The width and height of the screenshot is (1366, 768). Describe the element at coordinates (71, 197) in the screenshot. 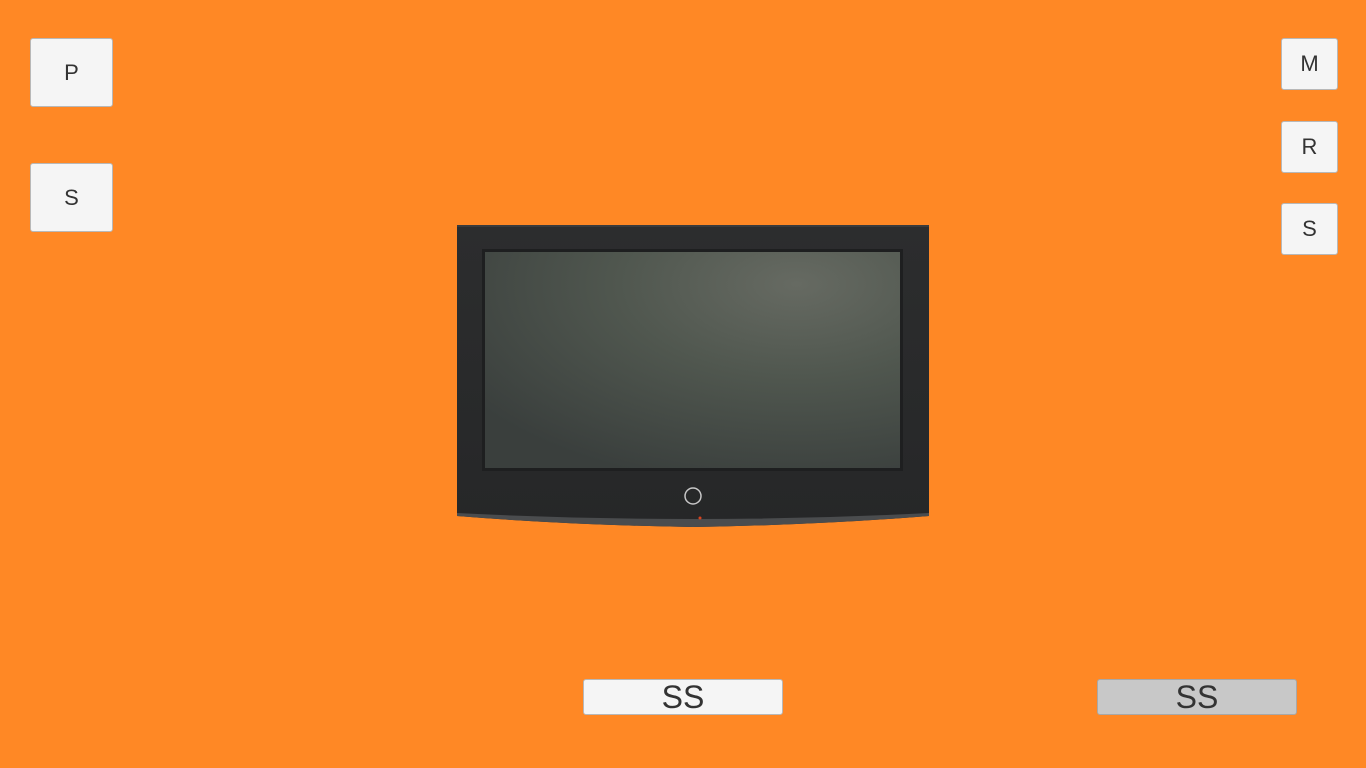

I see `s-button-left: S` at that location.